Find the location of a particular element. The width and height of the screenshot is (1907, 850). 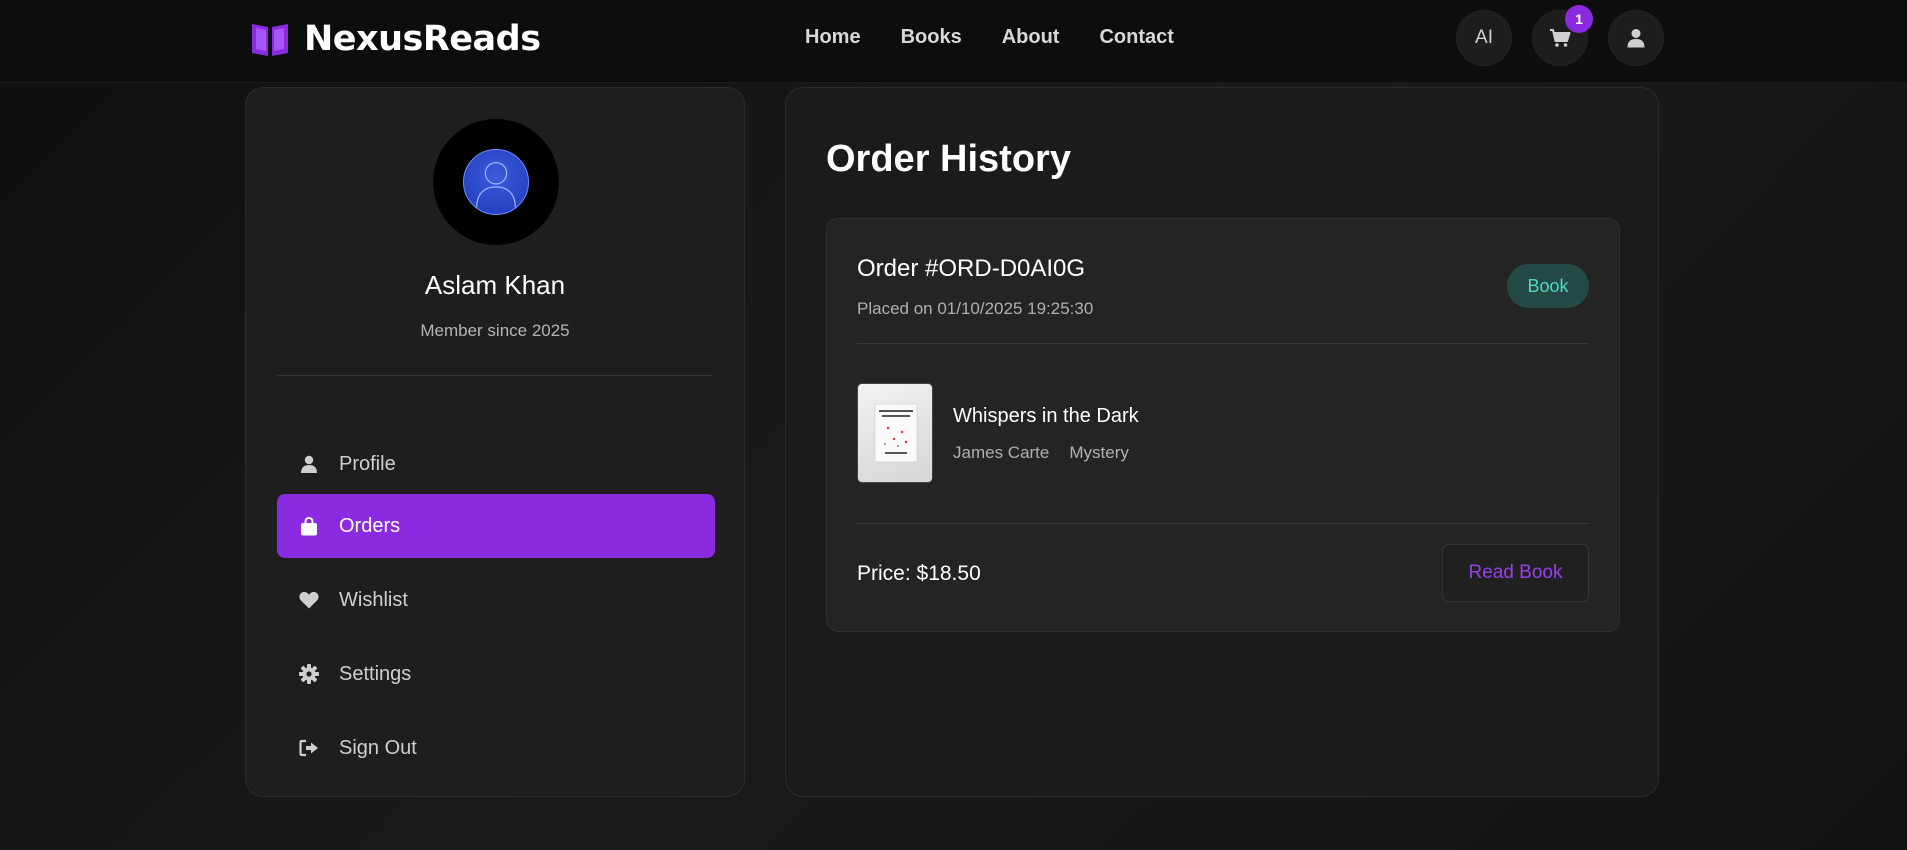

user-menu-button is located at coordinates (1636, 38).